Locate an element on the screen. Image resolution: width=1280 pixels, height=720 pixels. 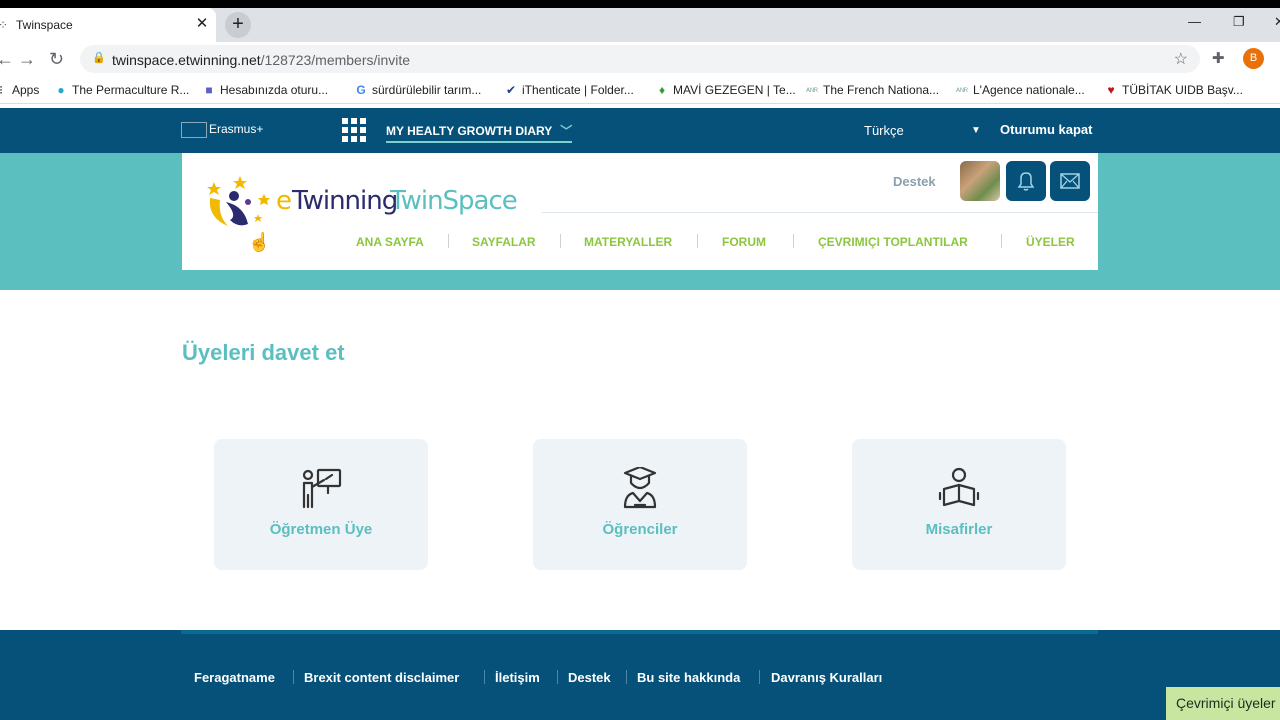
envelope-icon is located at coordinates (1070, 181).